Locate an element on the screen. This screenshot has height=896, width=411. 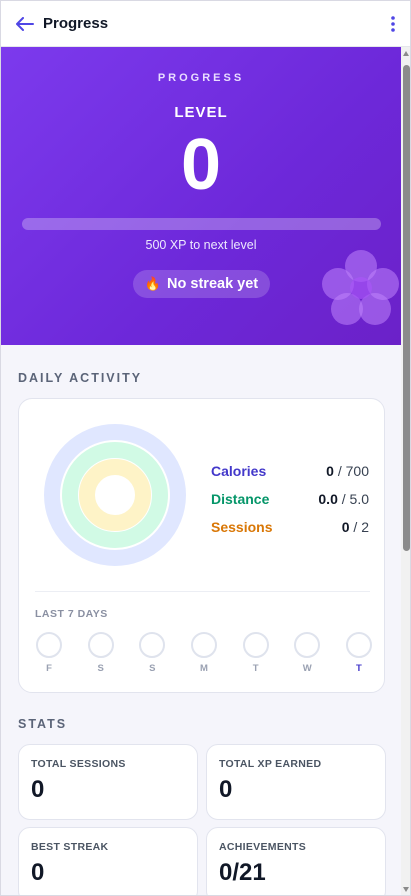
stat-label: BEST STREAK is located at coordinates (70, 847).